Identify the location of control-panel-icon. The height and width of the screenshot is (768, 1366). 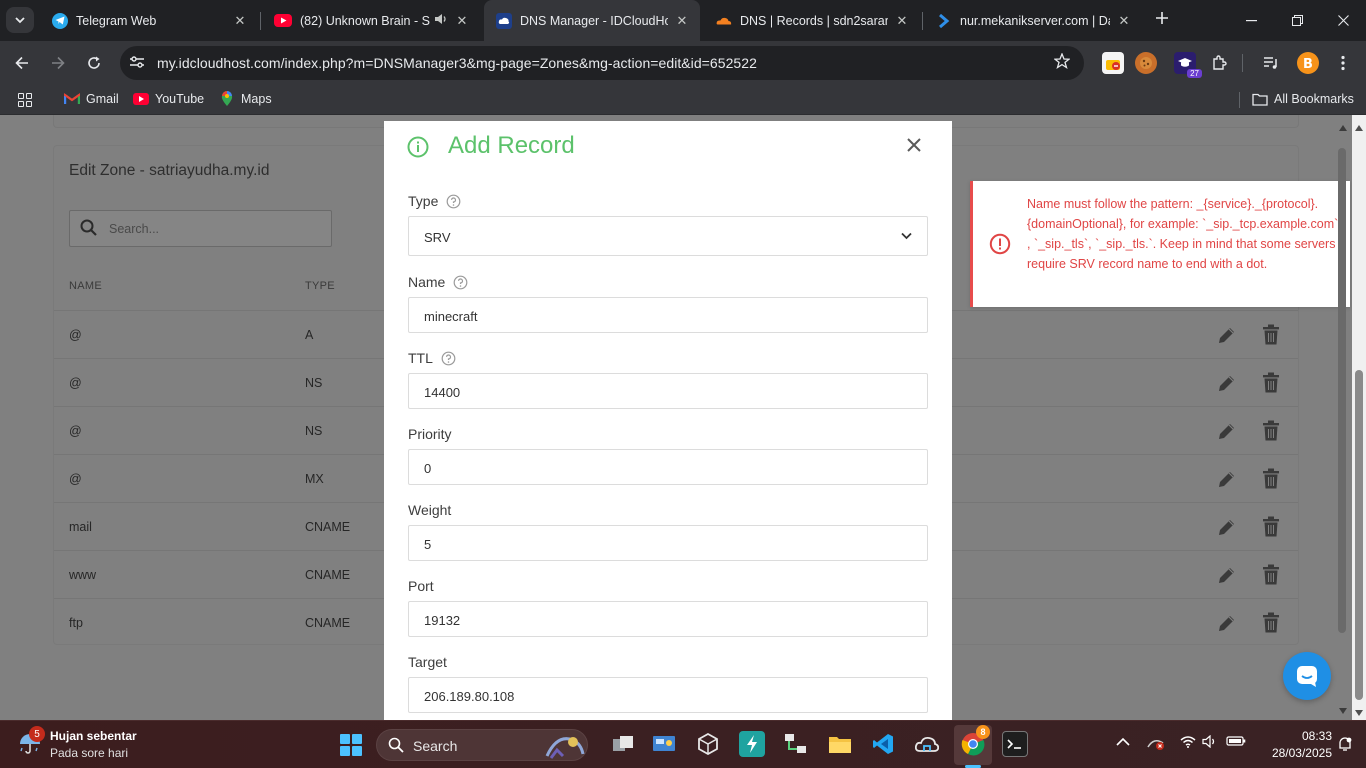
(664, 744).